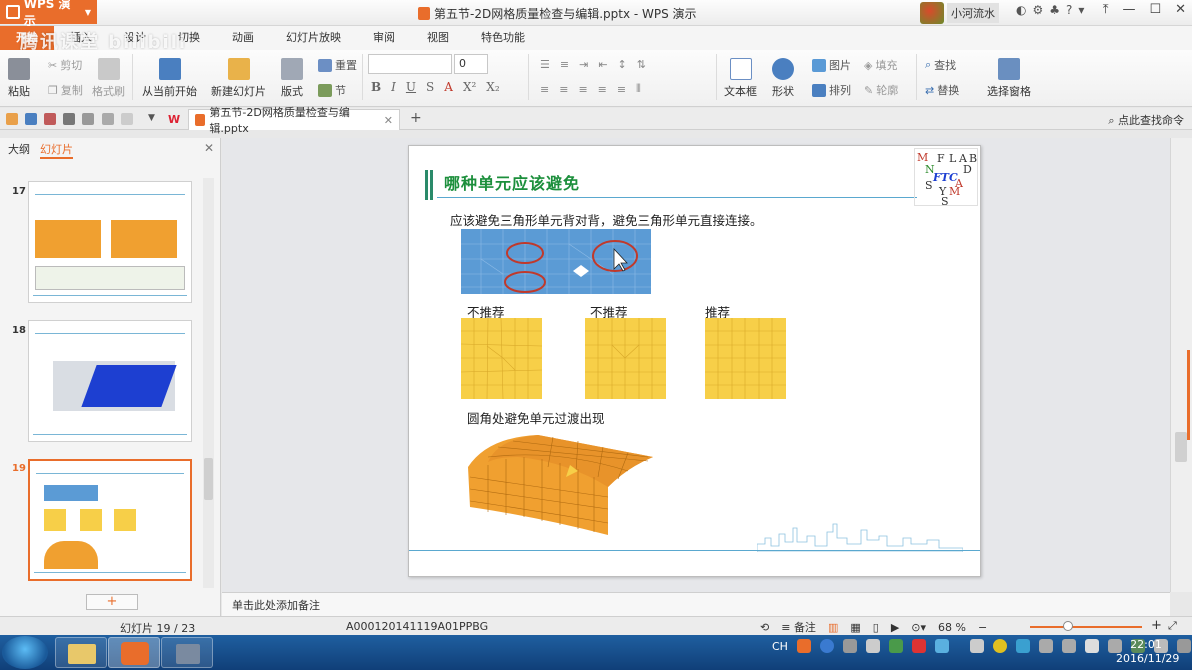 Image resolution: width=1192 pixels, height=670 pixels. Describe the element at coordinates (1021, 10) in the screenshot. I see `skin-icon: ◐` at that location.